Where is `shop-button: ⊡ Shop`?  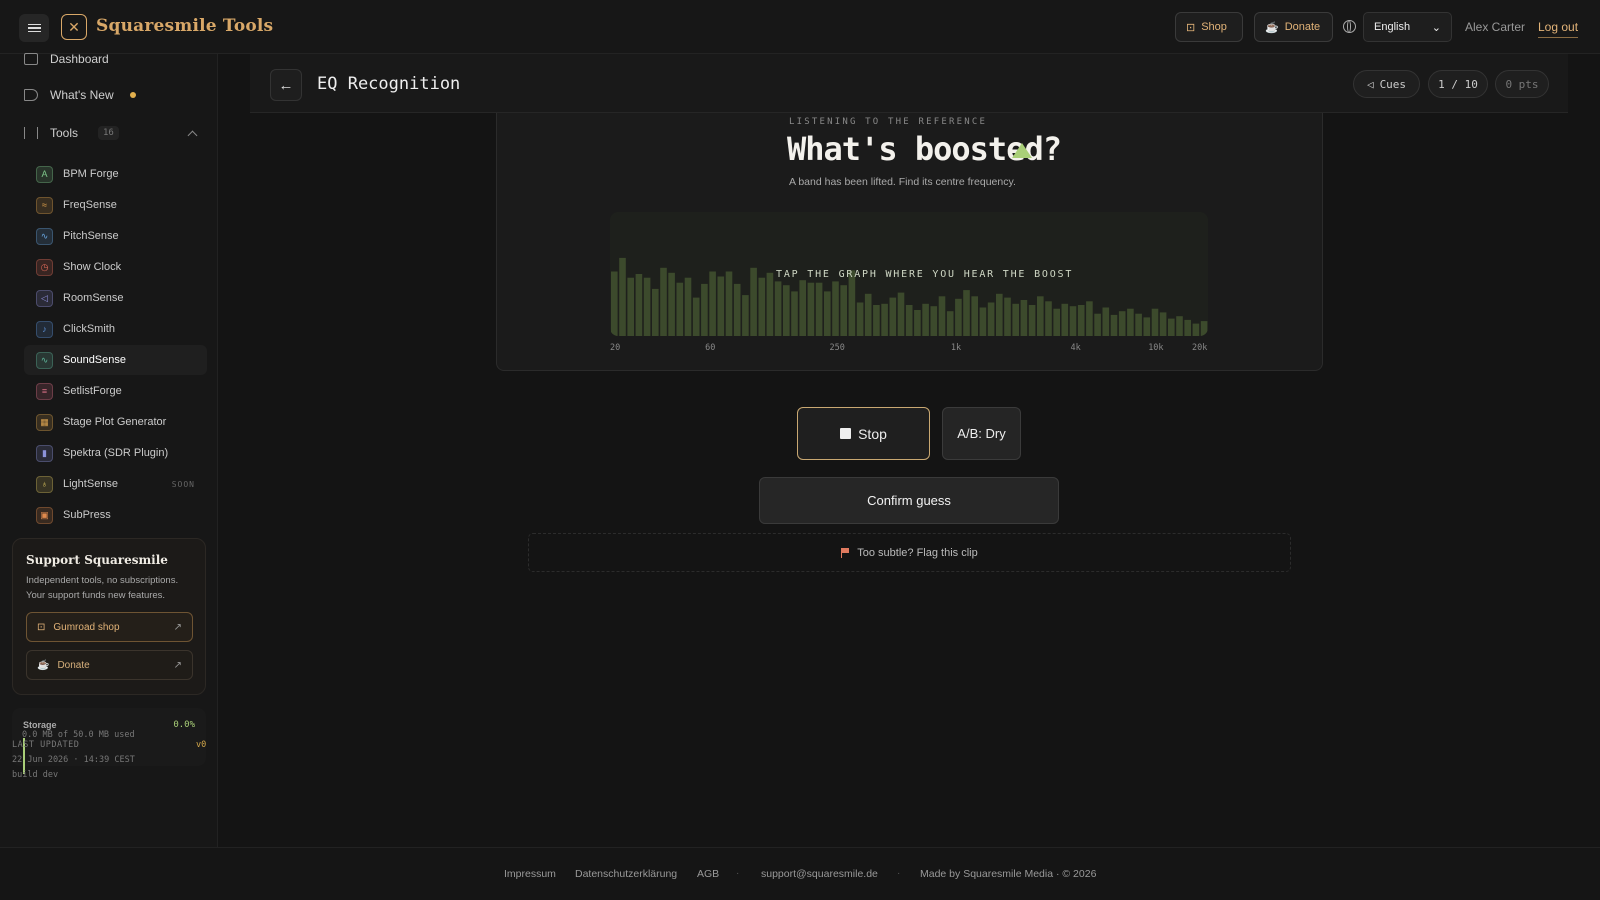
shop-button: ⊡ Shop is located at coordinates (1209, 27).